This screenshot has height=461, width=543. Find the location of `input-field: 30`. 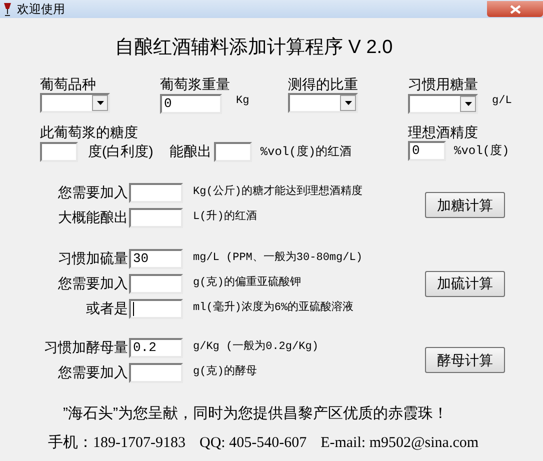

input-field: 30 is located at coordinates (156, 258).